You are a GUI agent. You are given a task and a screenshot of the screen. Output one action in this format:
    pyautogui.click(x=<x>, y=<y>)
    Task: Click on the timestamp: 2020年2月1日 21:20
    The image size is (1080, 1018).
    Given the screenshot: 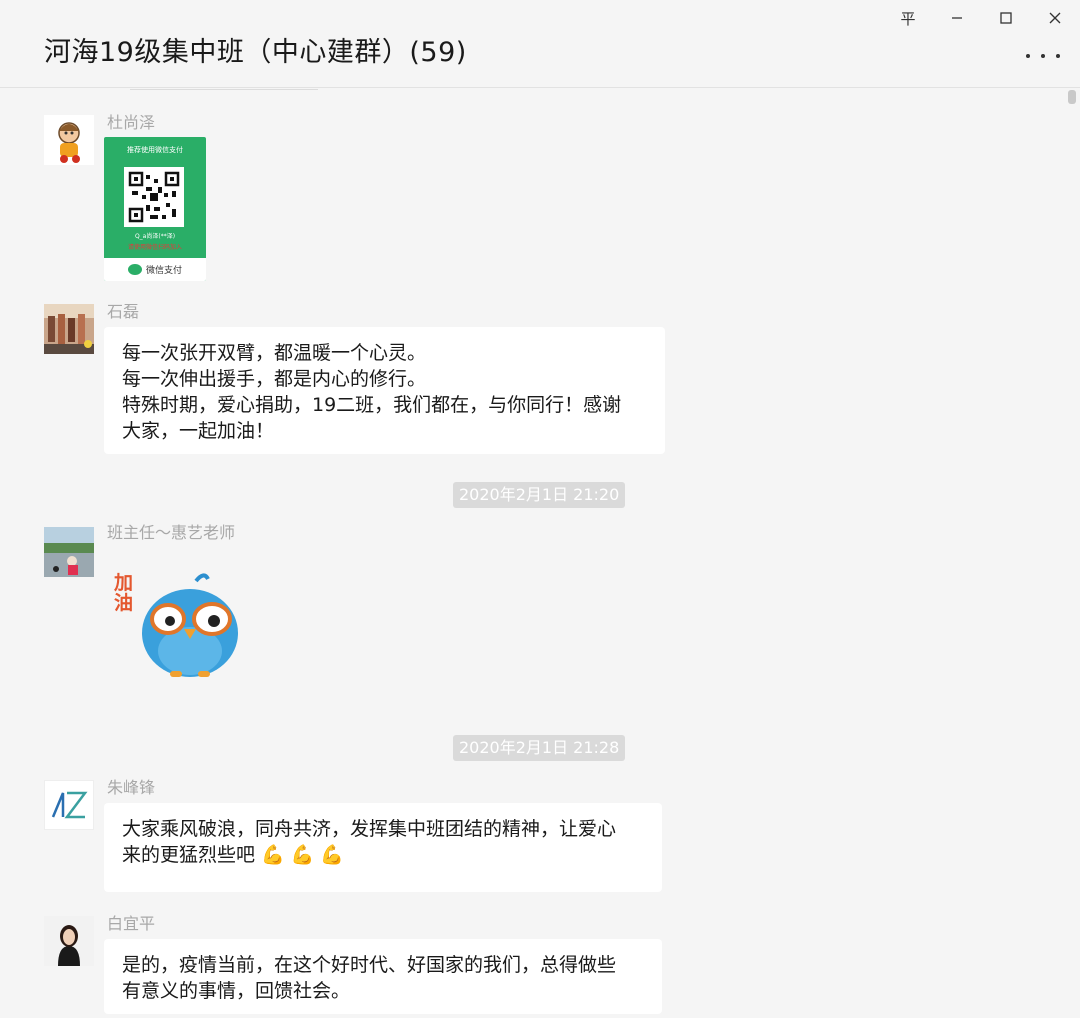 What is the action you would take?
    pyautogui.click(x=539, y=495)
    